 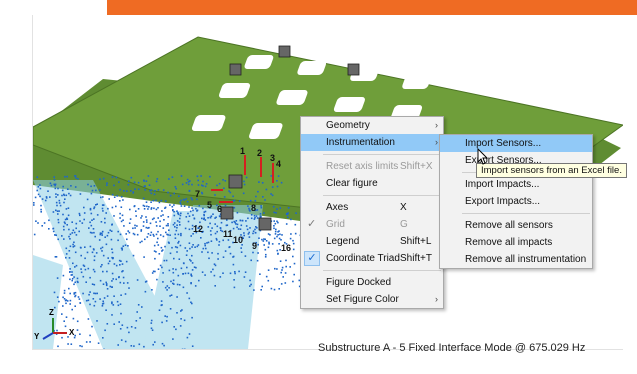 I want to click on menu-item-remove-all-impacts: Remove all impacts, so click(x=516, y=242).